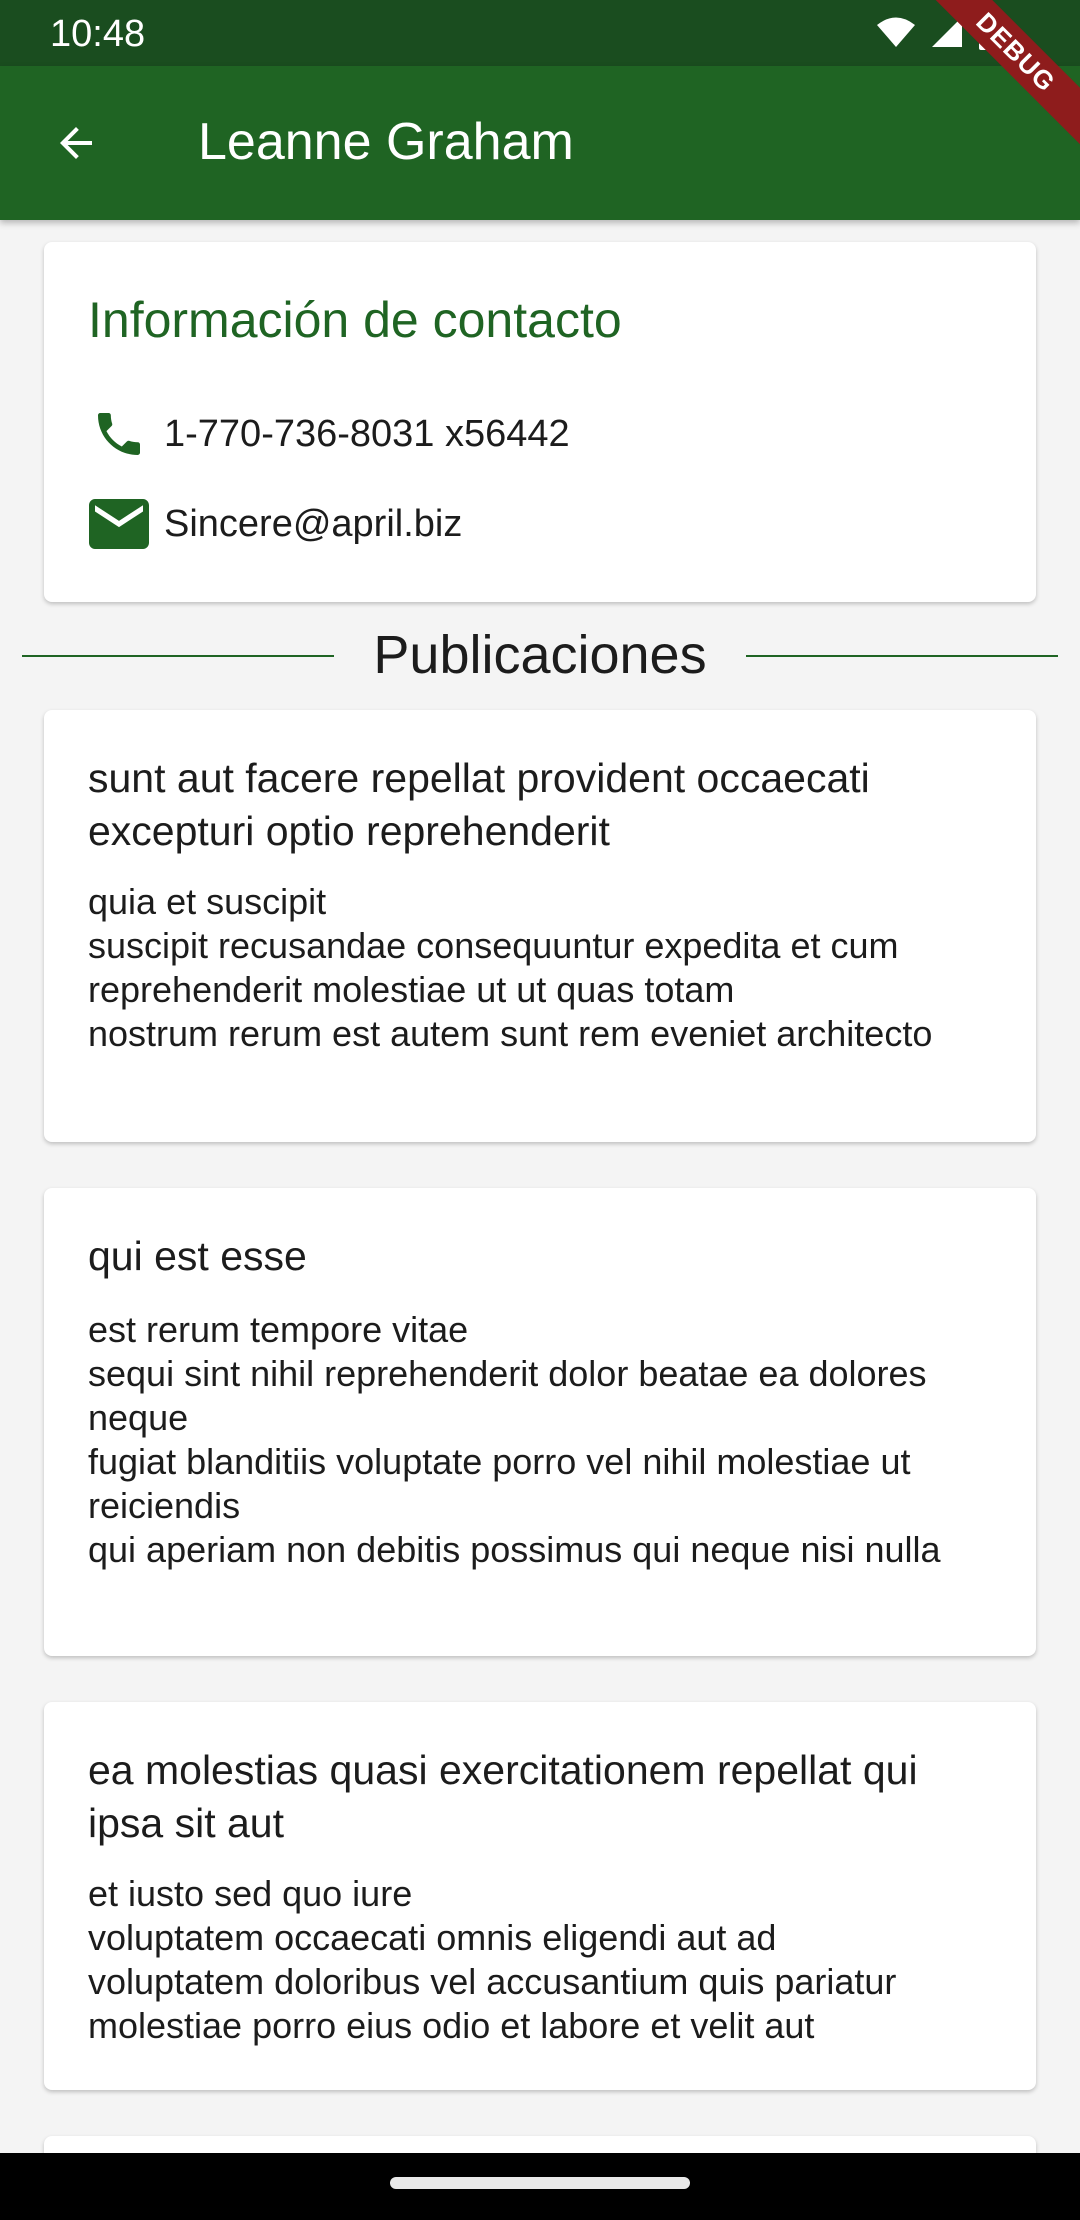  What do you see at coordinates (119, 434) in the screenshot?
I see `phone-icon` at bounding box center [119, 434].